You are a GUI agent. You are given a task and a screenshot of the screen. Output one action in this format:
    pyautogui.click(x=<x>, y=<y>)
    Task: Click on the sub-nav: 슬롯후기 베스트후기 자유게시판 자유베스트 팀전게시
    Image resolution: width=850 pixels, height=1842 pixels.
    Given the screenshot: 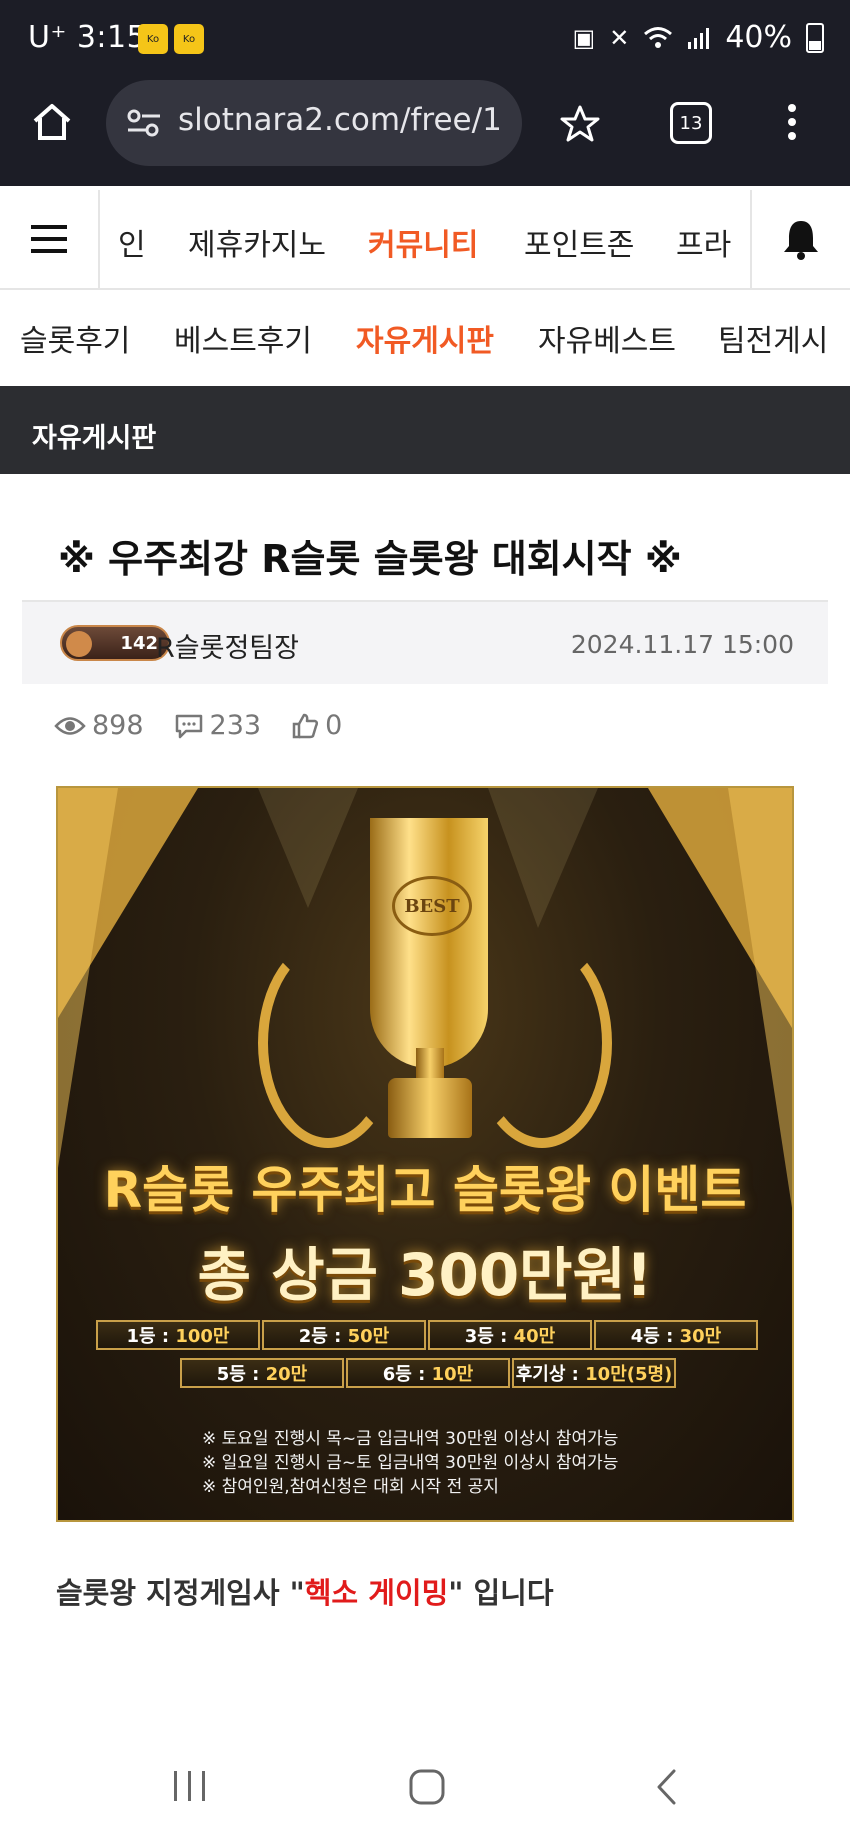 What is the action you would take?
    pyautogui.click(x=425, y=337)
    